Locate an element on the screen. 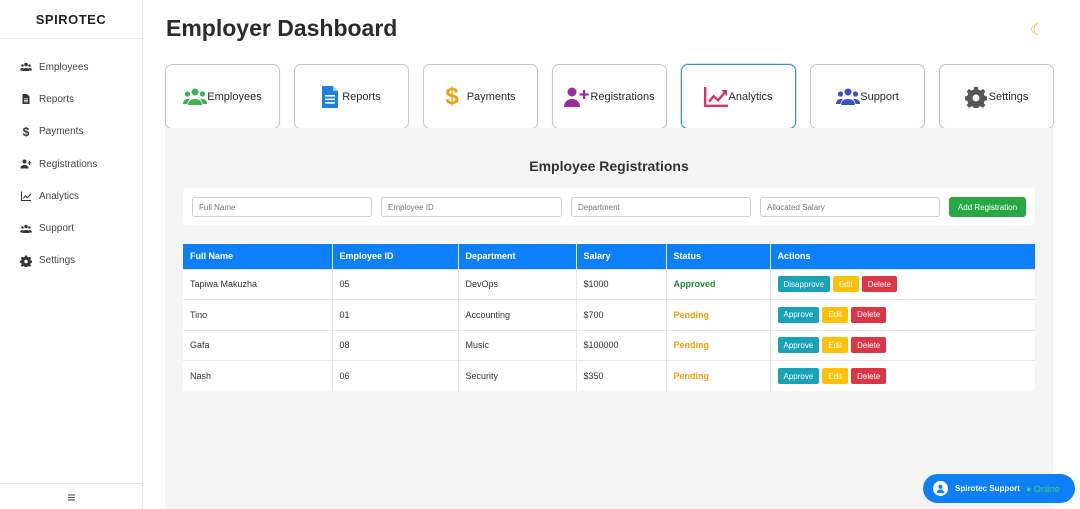 The width and height of the screenshot is (1080, 509). cell-salary: $1000 is located at coordinates (621, 284).